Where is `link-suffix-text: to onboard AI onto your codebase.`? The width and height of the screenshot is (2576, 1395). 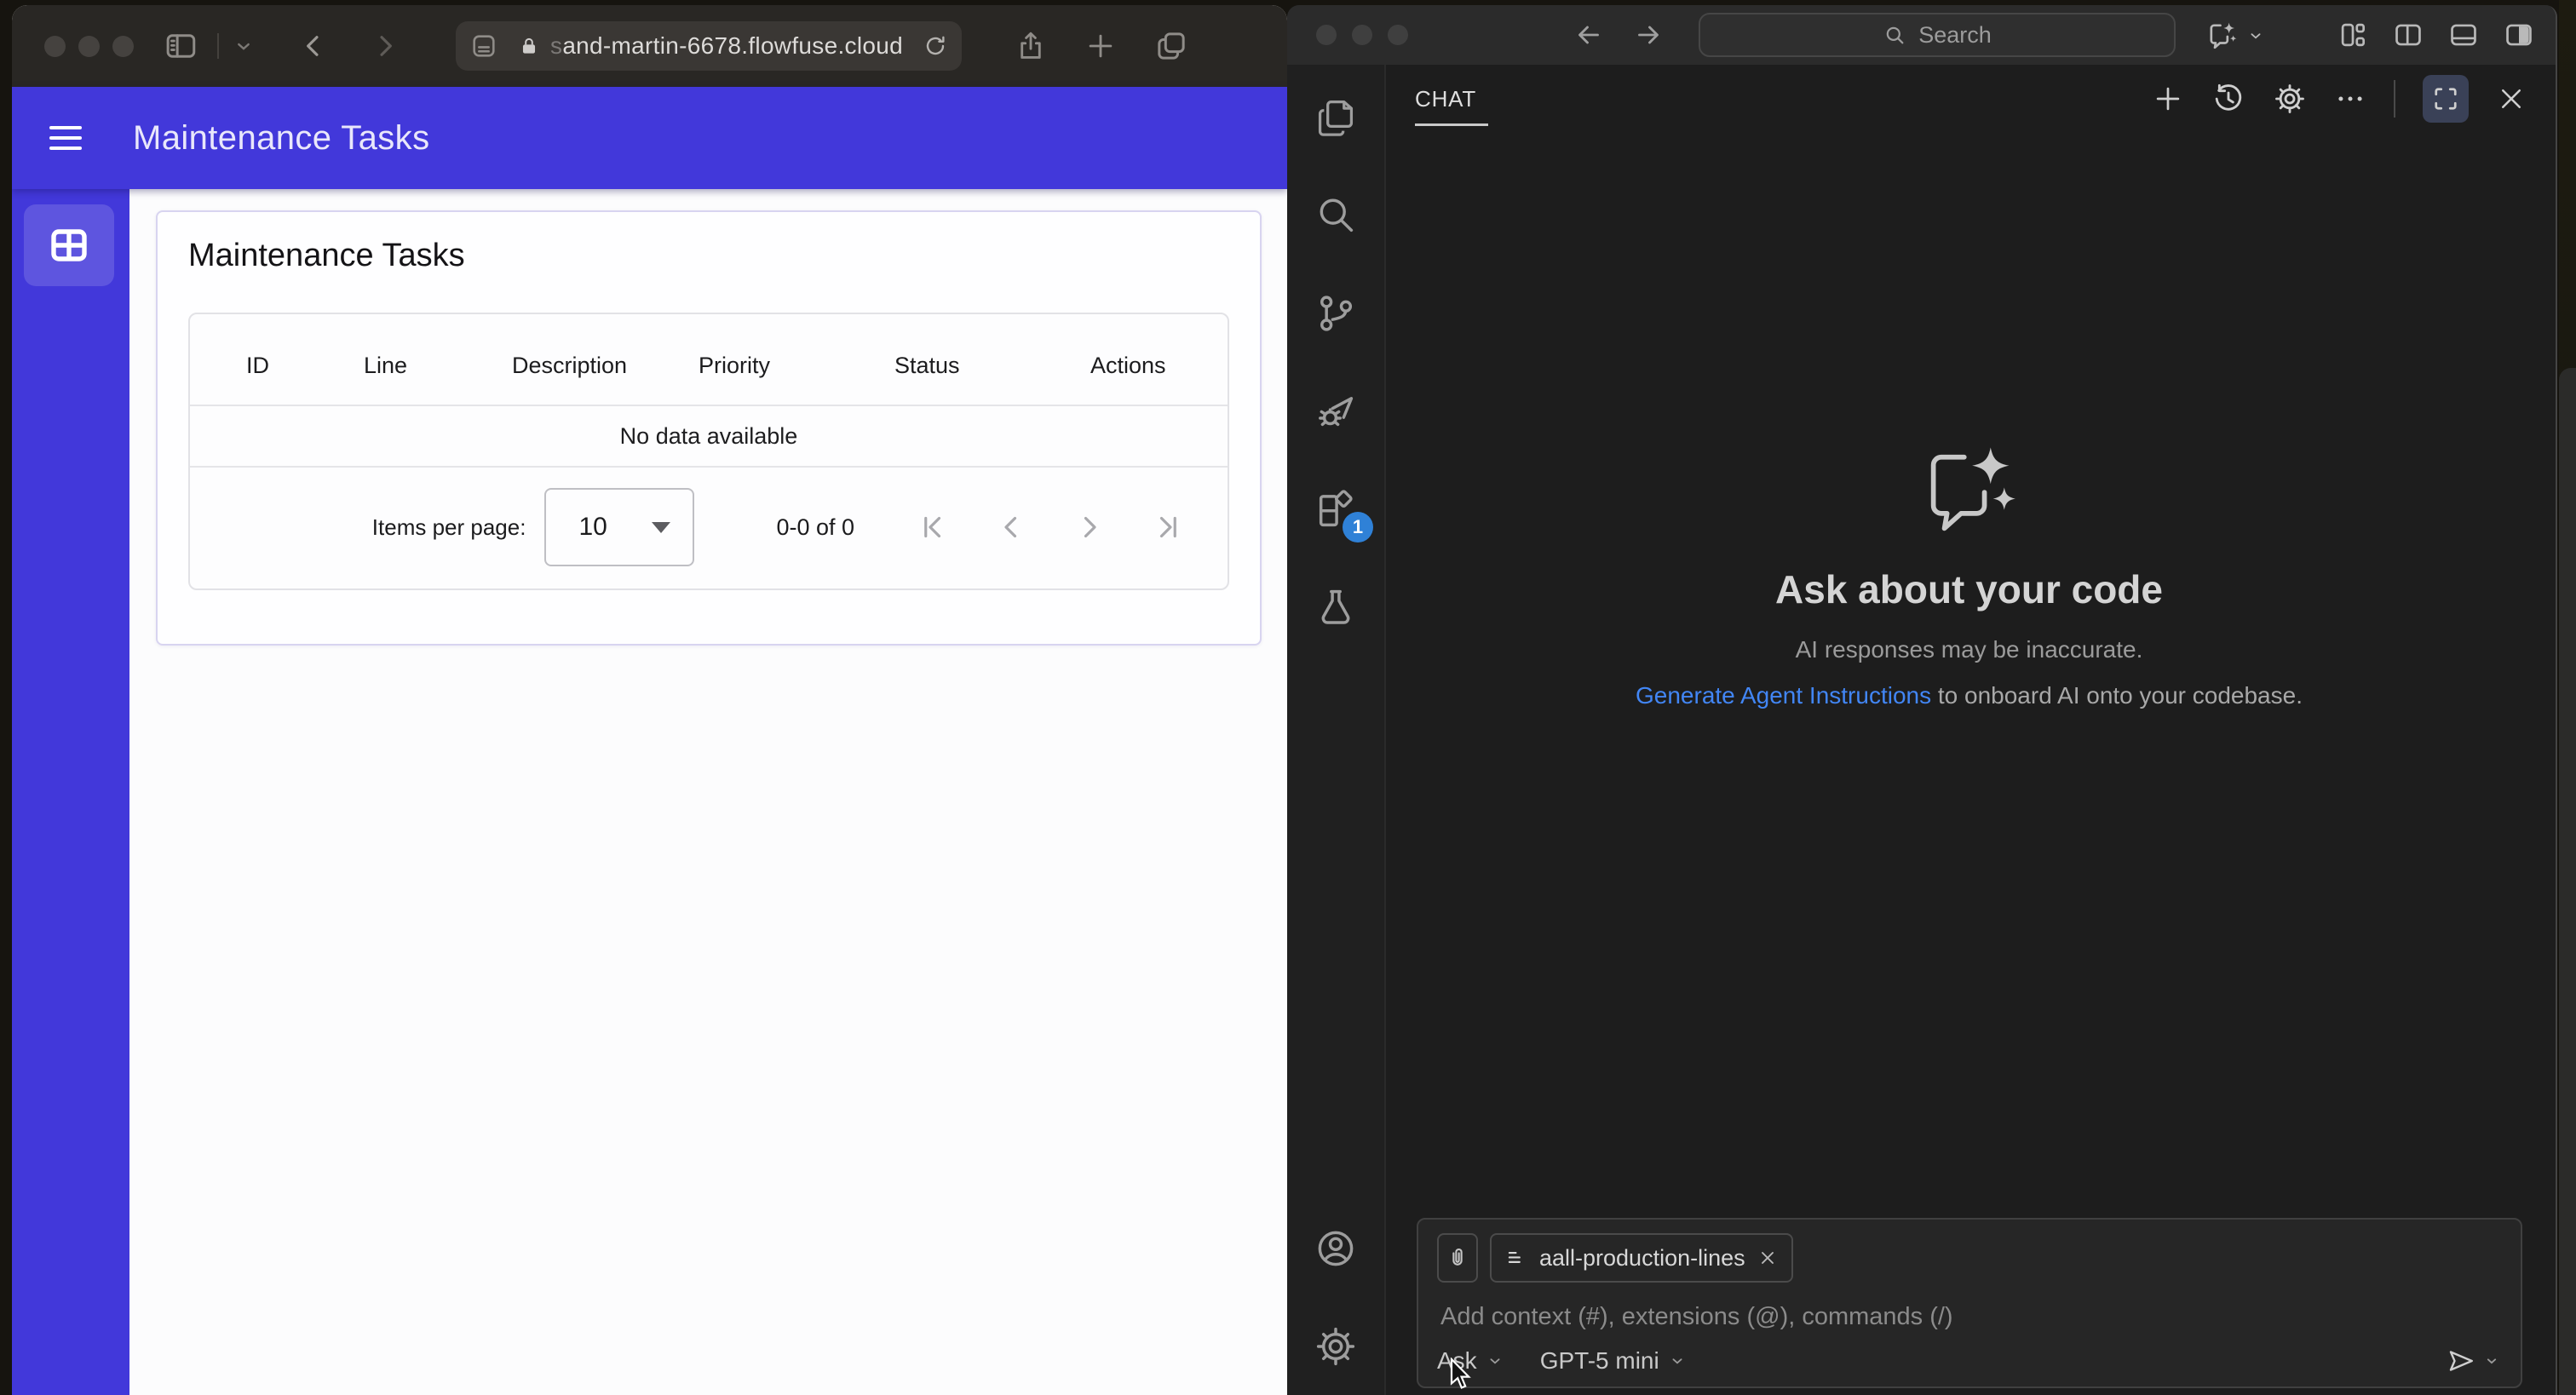 link-suffix-text: to onboard AI onto your codebase. is located at coordinates (2117, 695).